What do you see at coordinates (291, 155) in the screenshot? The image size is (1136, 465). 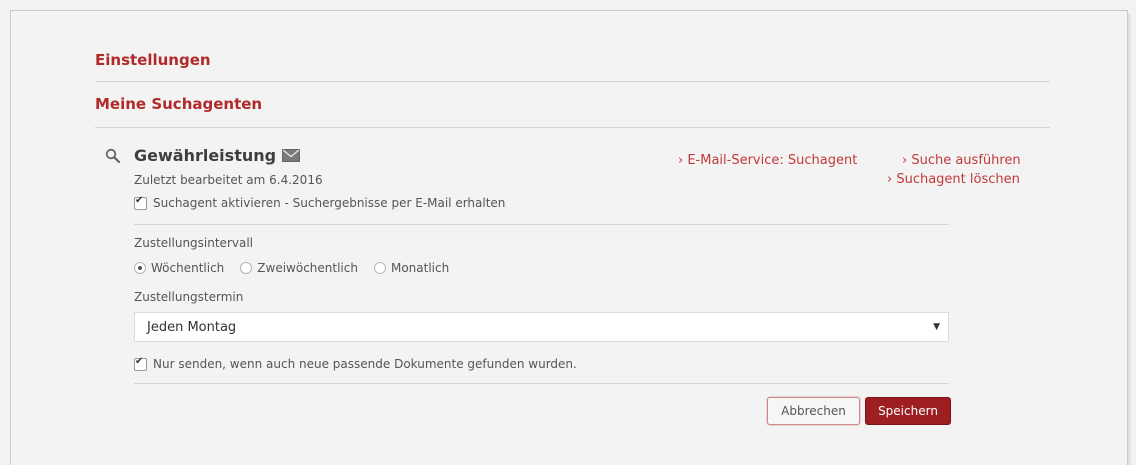 I see `mail-icon` at bounding box center [291, 155].